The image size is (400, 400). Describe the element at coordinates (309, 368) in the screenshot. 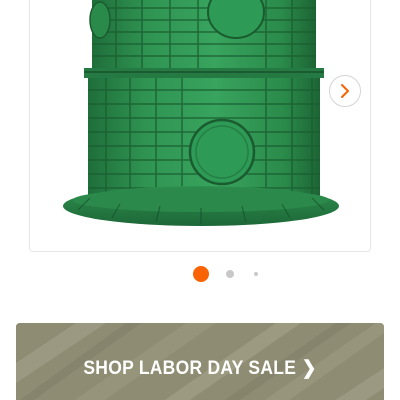

I see `chevron-right-icon: ❯` at that location.